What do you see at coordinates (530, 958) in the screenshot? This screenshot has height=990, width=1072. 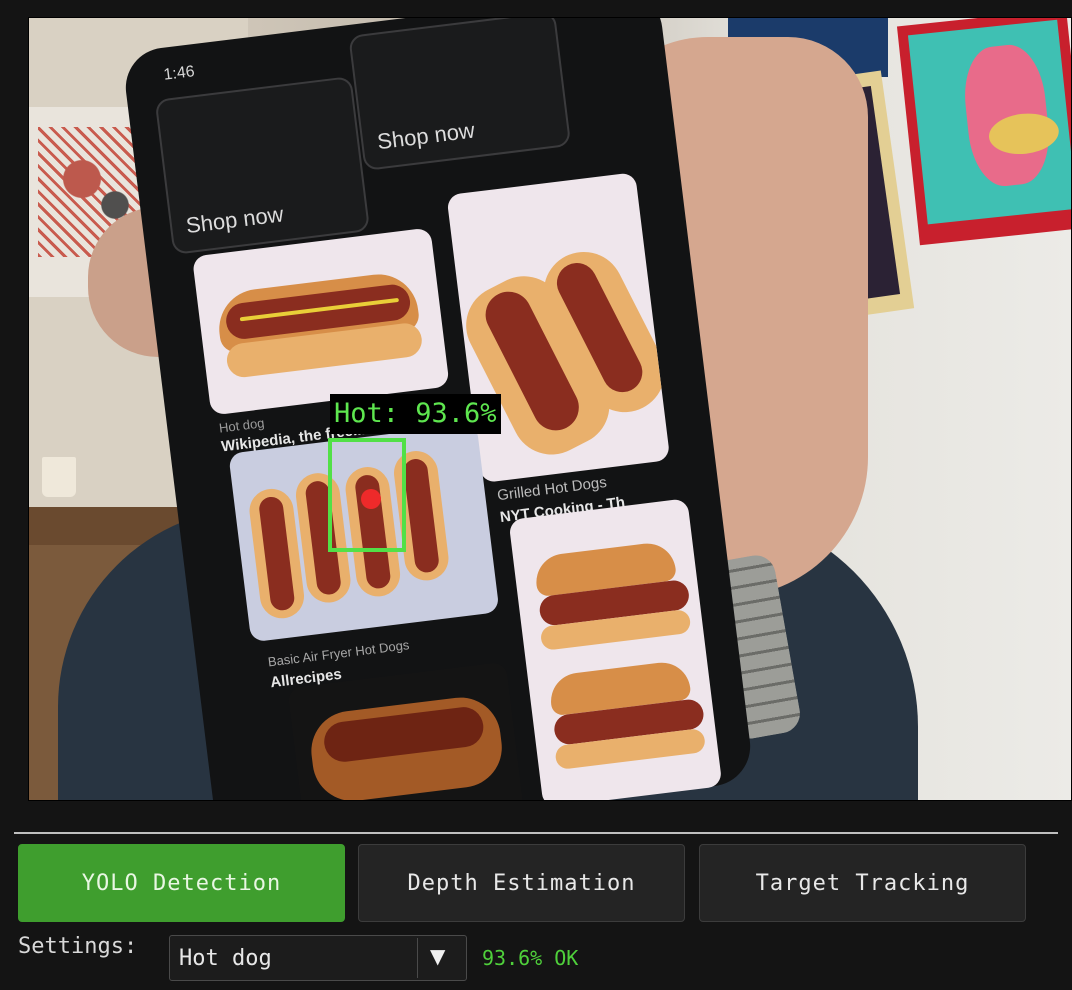 I see `status-text: 93.6% OK` at bounding box center [530, 958].